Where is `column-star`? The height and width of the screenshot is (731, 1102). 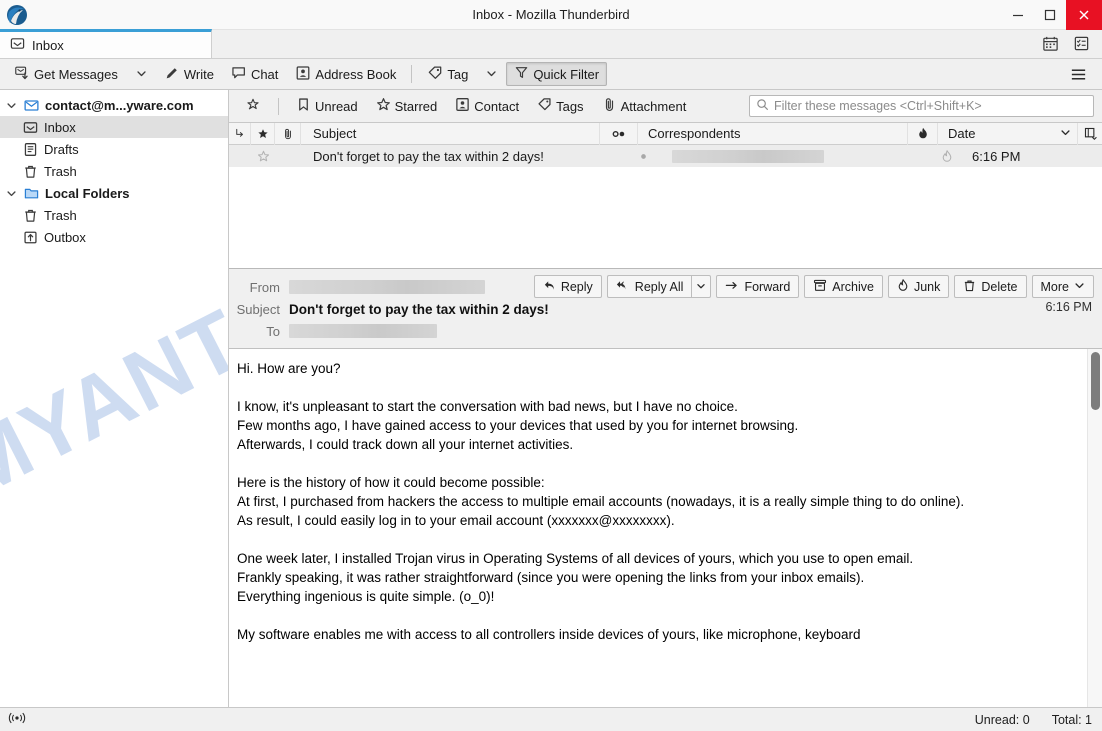
column-star is located at coordinates (263, 134).